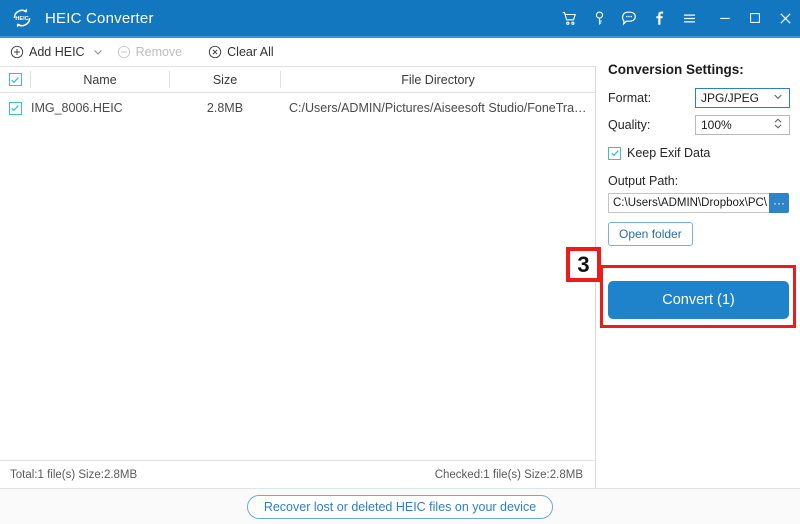 The width and height of the screenshot is (800, 524). I want to click on remove-label: Remove, so click(159, 52).